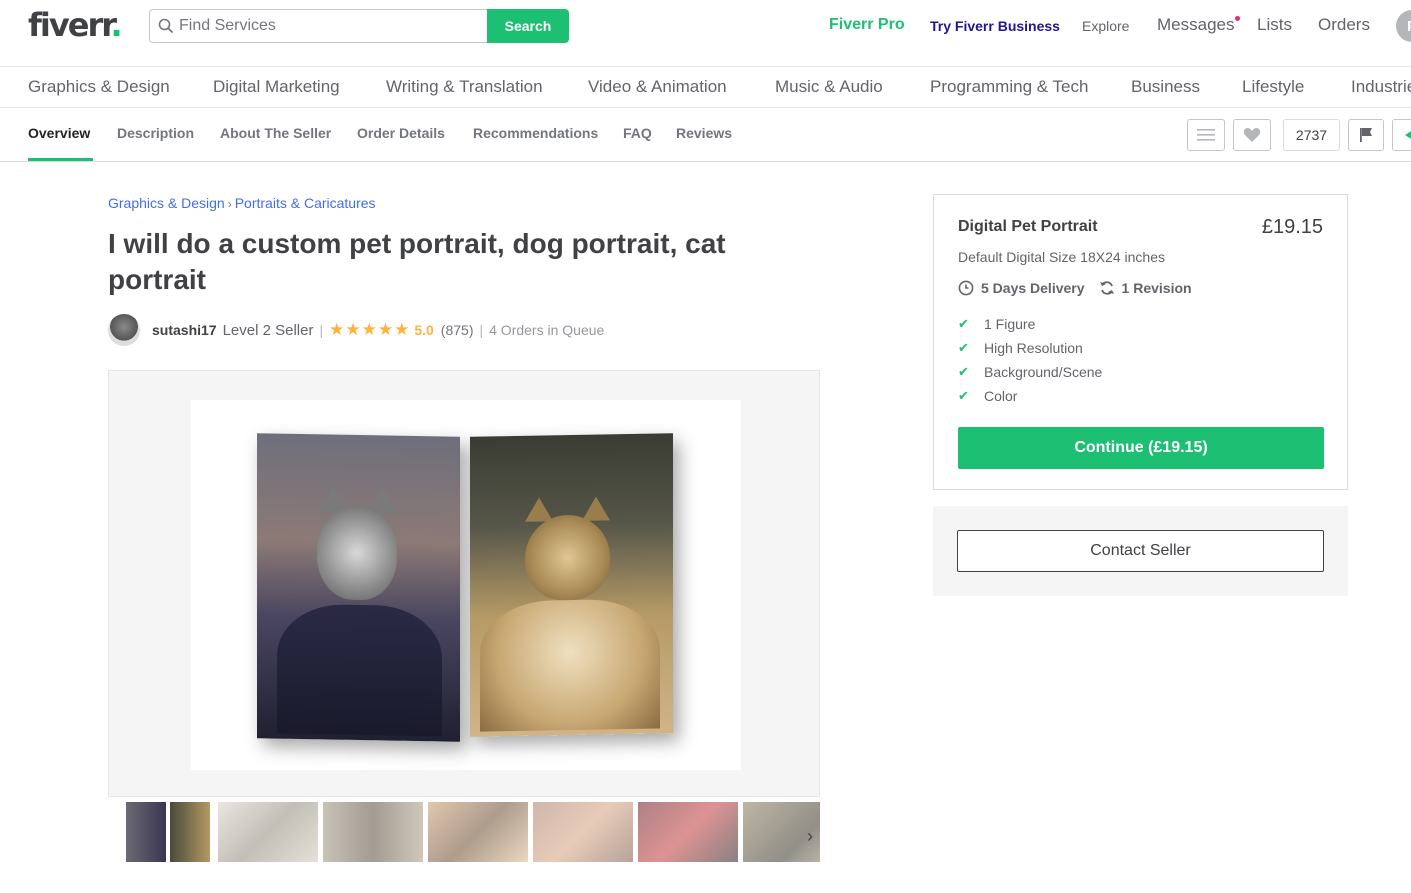 The height and width of the screenshot is (893, 1411). I want to click on tab-reviews: Reviews, so click(704, 133).